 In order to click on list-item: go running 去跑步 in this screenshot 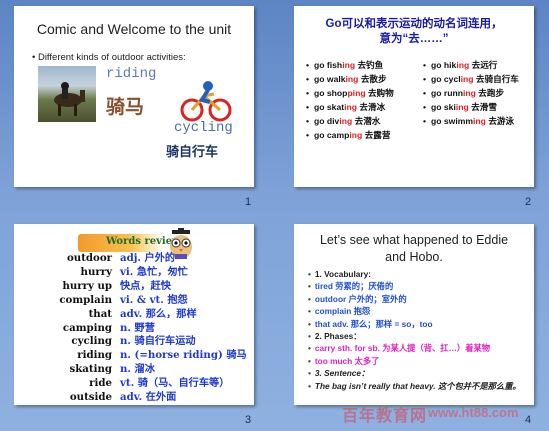, I will do `click(471, 93)`.